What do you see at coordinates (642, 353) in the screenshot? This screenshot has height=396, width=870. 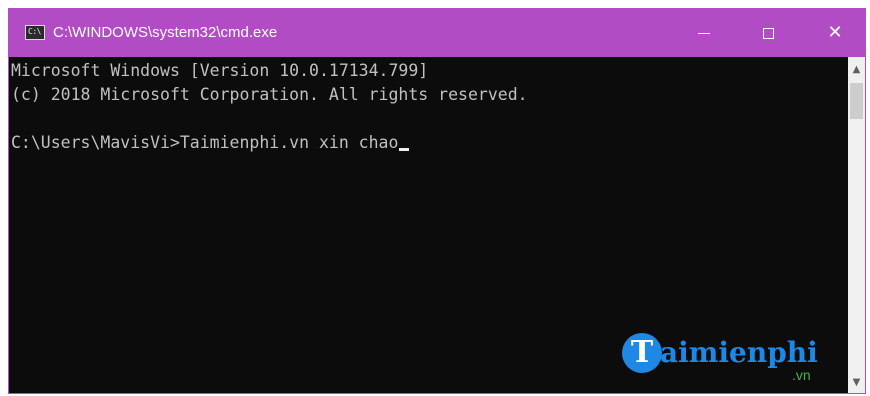 I see `watermark-logo-icon: T` at bounding box center [642, 353].